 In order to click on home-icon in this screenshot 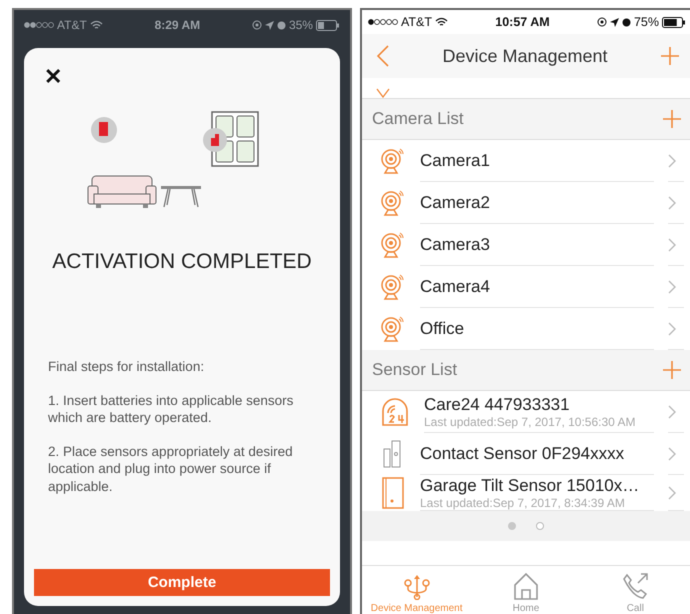, I will do `click(526, 586)`.